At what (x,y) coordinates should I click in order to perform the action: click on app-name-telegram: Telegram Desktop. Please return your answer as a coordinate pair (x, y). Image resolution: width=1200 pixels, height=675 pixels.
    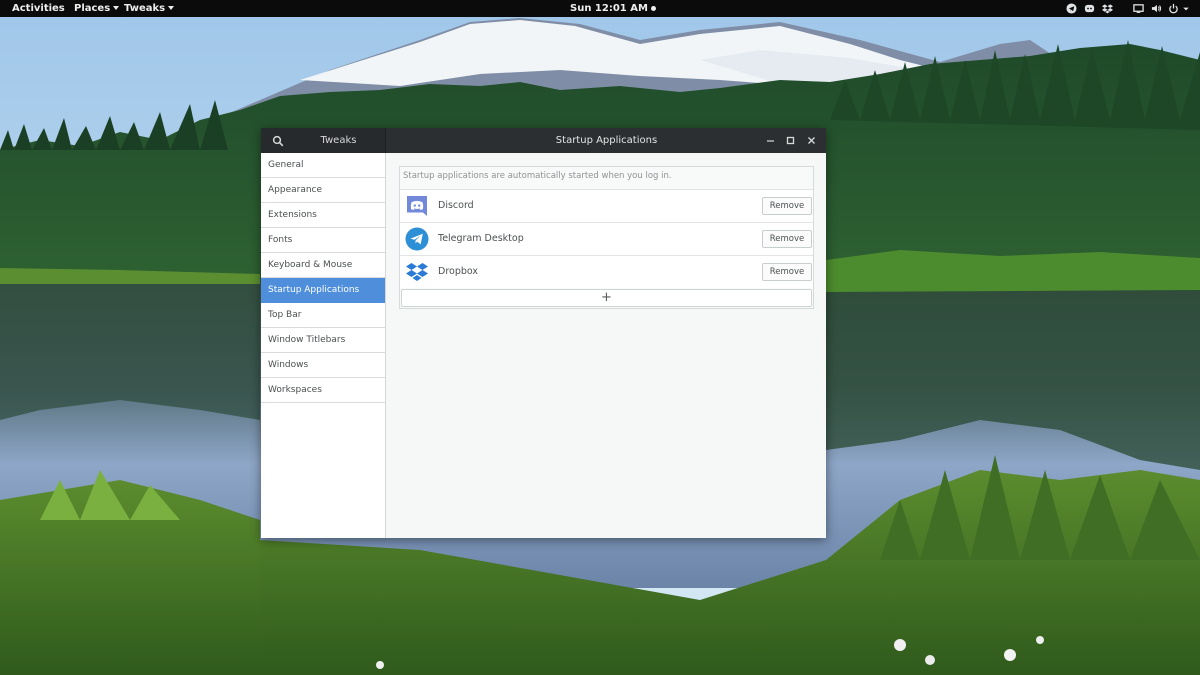
    Looking at the image, I should click on (481, 239).